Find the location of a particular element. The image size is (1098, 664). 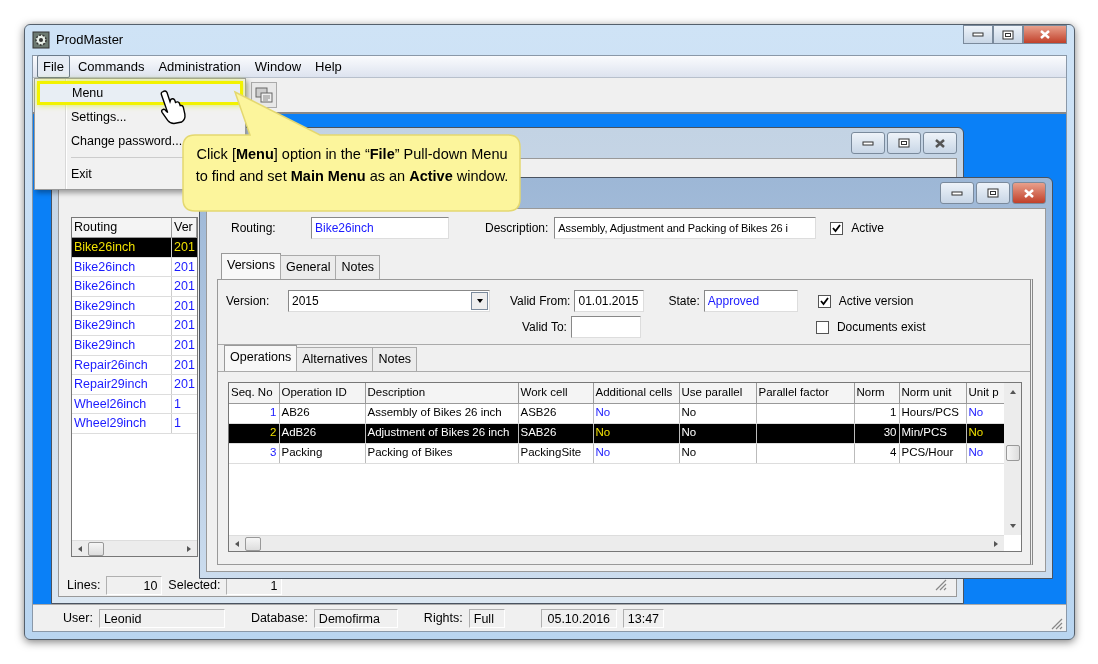

column-header: Ver is located at coordinates (184, 227).